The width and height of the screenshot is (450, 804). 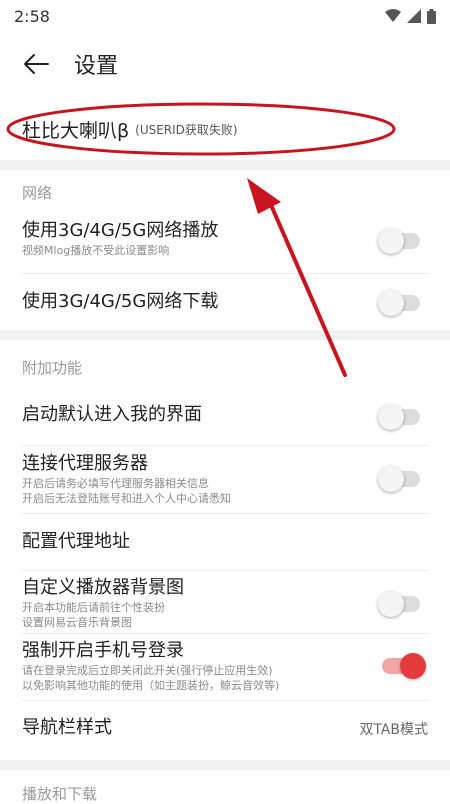 What do you see at coordinates (147, 670) in the screenshot?
I see `setting-description: 请在登录完成后立即关闭此开关(强行停止应用生效)` at bounding box center [147, 670].